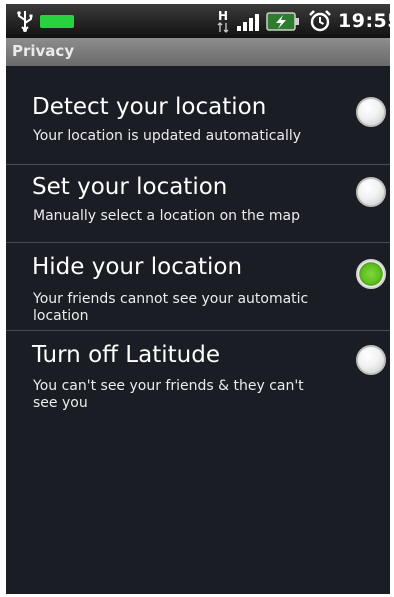 The image size is (394, 597). I want to click on option-summary: Your location is updated automatically, so click(167, 136).